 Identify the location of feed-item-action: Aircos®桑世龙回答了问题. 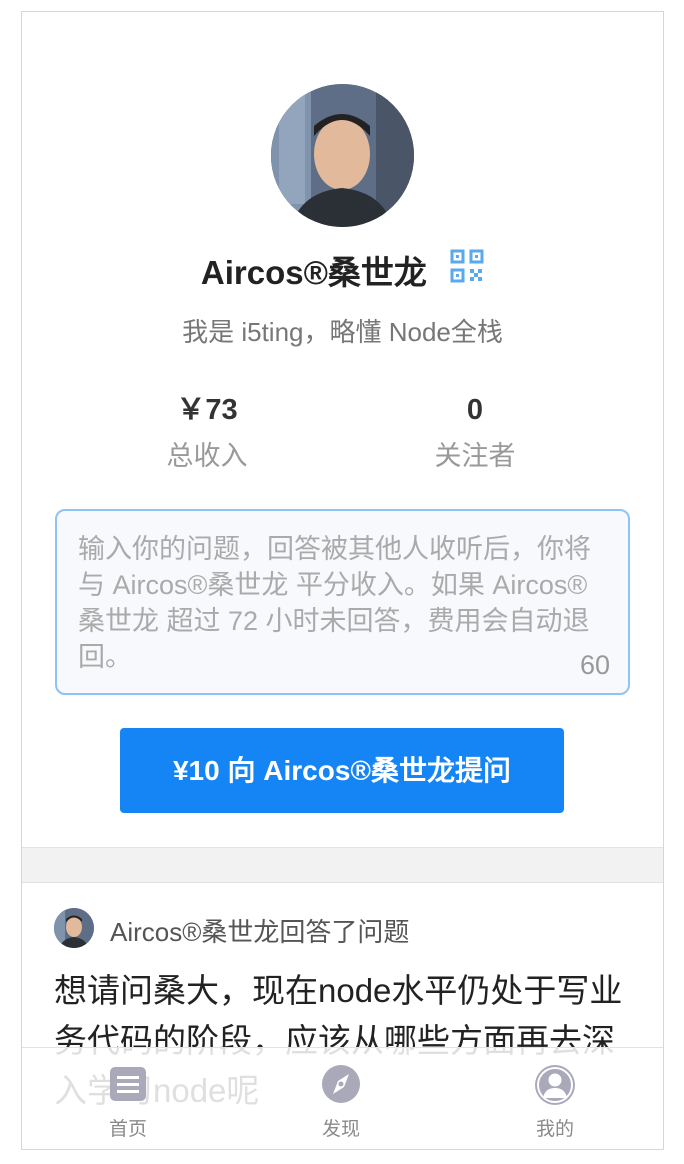
(260, 932).